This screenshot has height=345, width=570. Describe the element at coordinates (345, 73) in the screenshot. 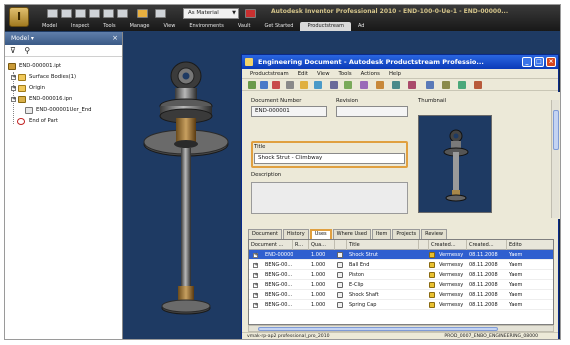

I see `menu-tools: Tools` at that location.